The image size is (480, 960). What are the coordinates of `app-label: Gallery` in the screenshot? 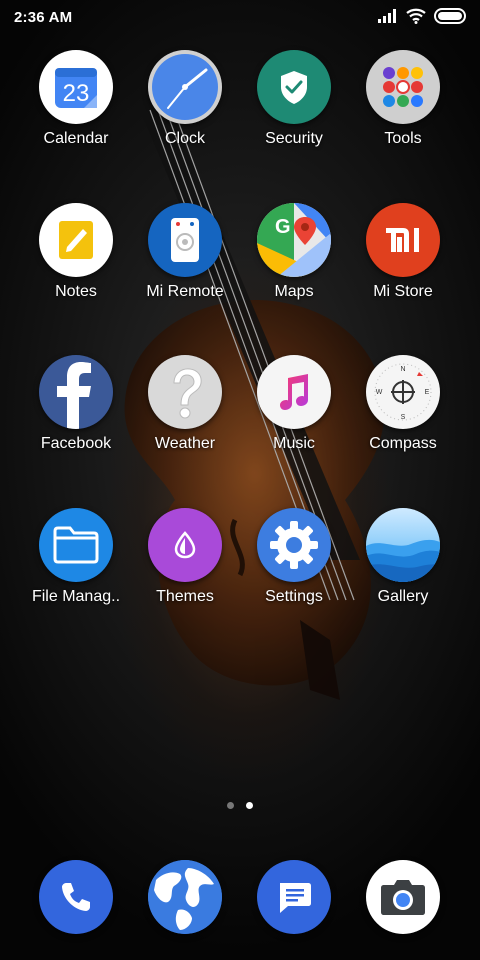 It's located at (403, 596).